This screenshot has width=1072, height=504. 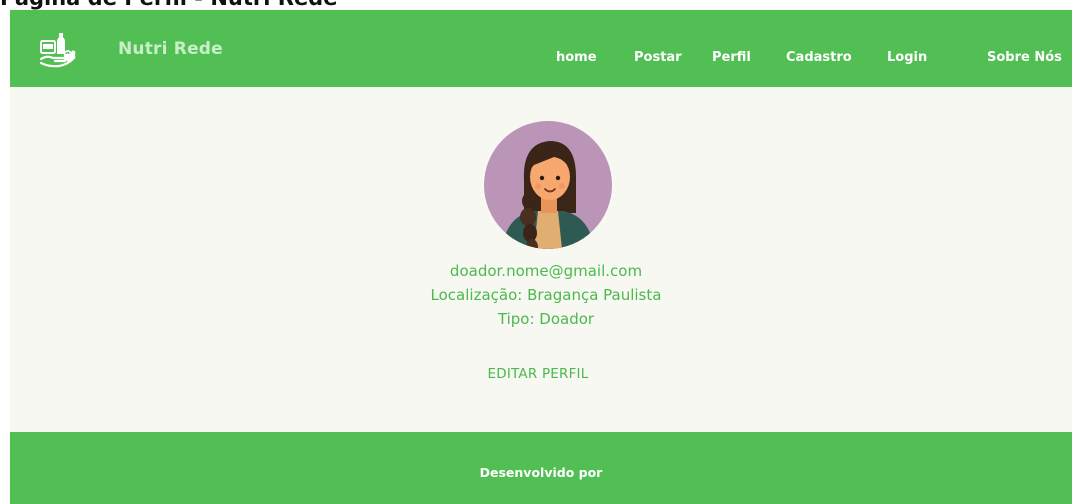 I want to click on profile-location: Localização: Bragança Paulista, so click(x=546, y=295).